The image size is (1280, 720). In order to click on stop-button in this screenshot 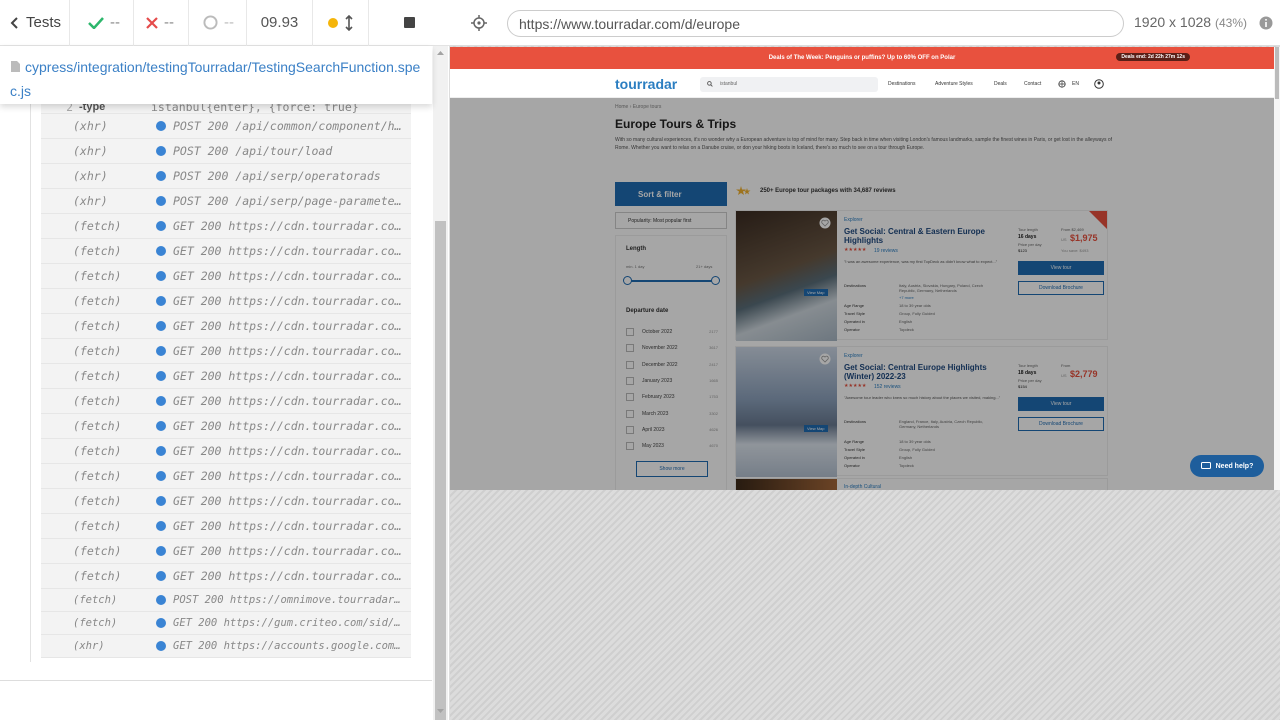, I will do `click(409, 23)`.